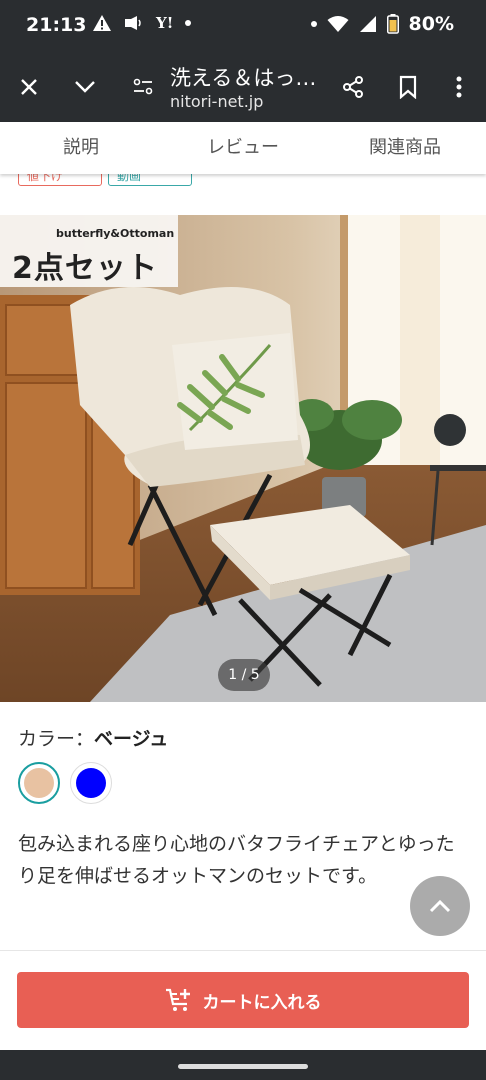 The width and height of the screenshot is (486, 1080). What do you see at coordinates (243, 26) in the screenshot?
I see `status-bar: 21:13 Y! 80%` at bounding box center [243, 26].